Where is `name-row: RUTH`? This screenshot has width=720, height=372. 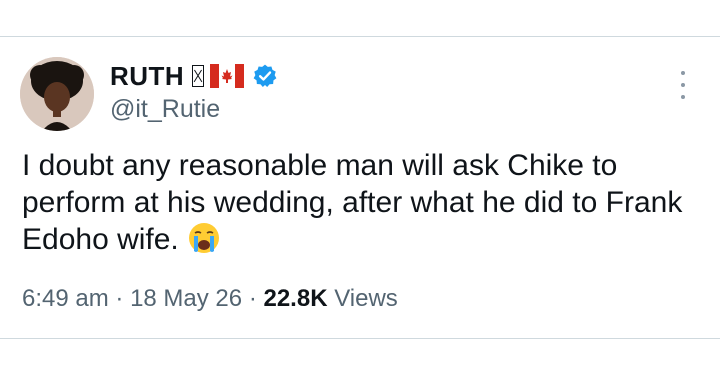
name-row: RUTH is located at coordinates (194, 76).